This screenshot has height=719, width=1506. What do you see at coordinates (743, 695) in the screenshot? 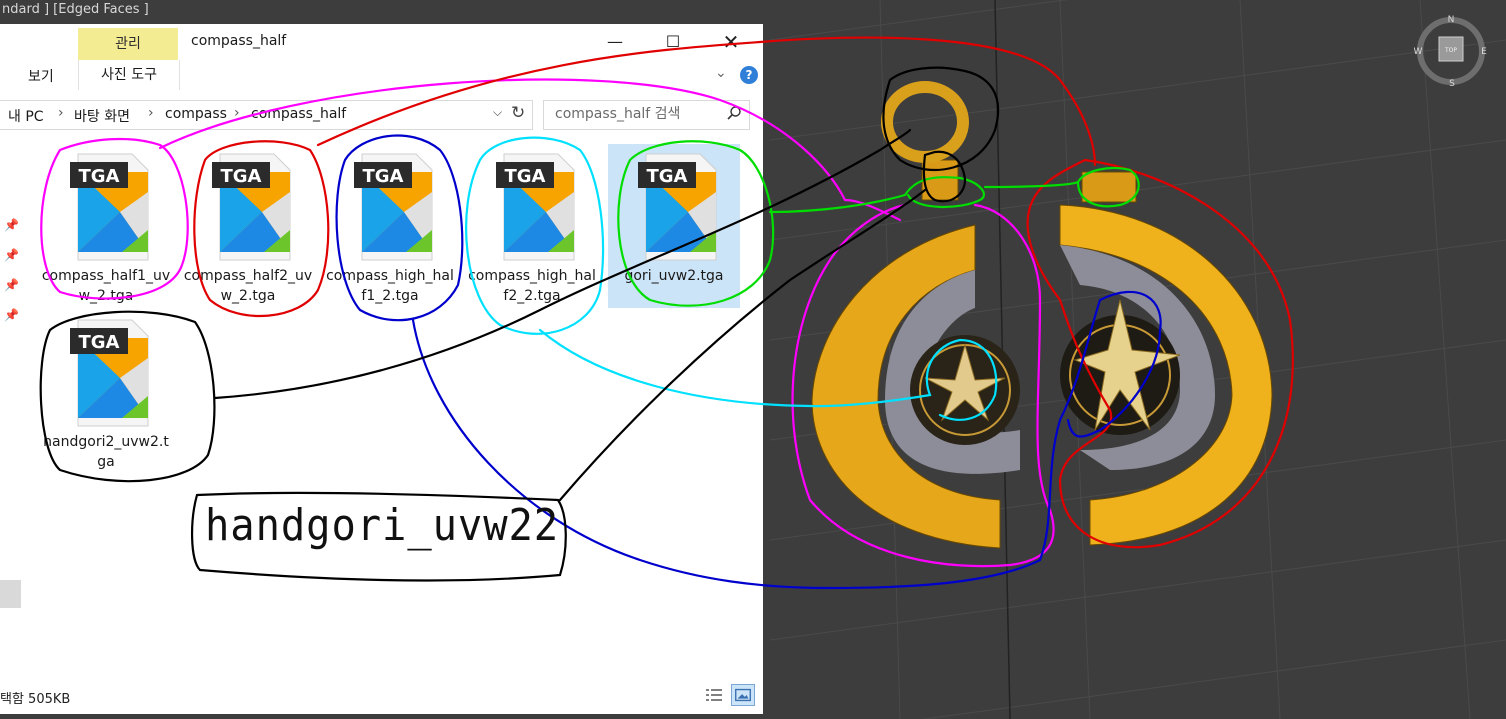
I see `large-icons-view-icon` at bounding box center [743, 695].